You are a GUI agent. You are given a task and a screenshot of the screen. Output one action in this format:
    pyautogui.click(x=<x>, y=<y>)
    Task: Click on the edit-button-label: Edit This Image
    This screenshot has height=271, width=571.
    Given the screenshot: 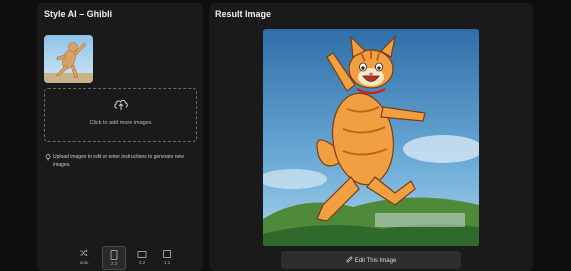 What is the action you would take?
    pyautogui.click(x=375, y=261)
    